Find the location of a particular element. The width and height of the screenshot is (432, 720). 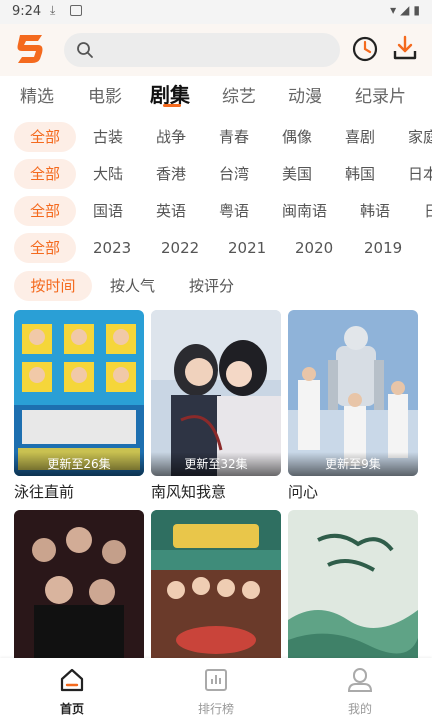

language-chip: 韩语 is located at coordinates (375, 211).